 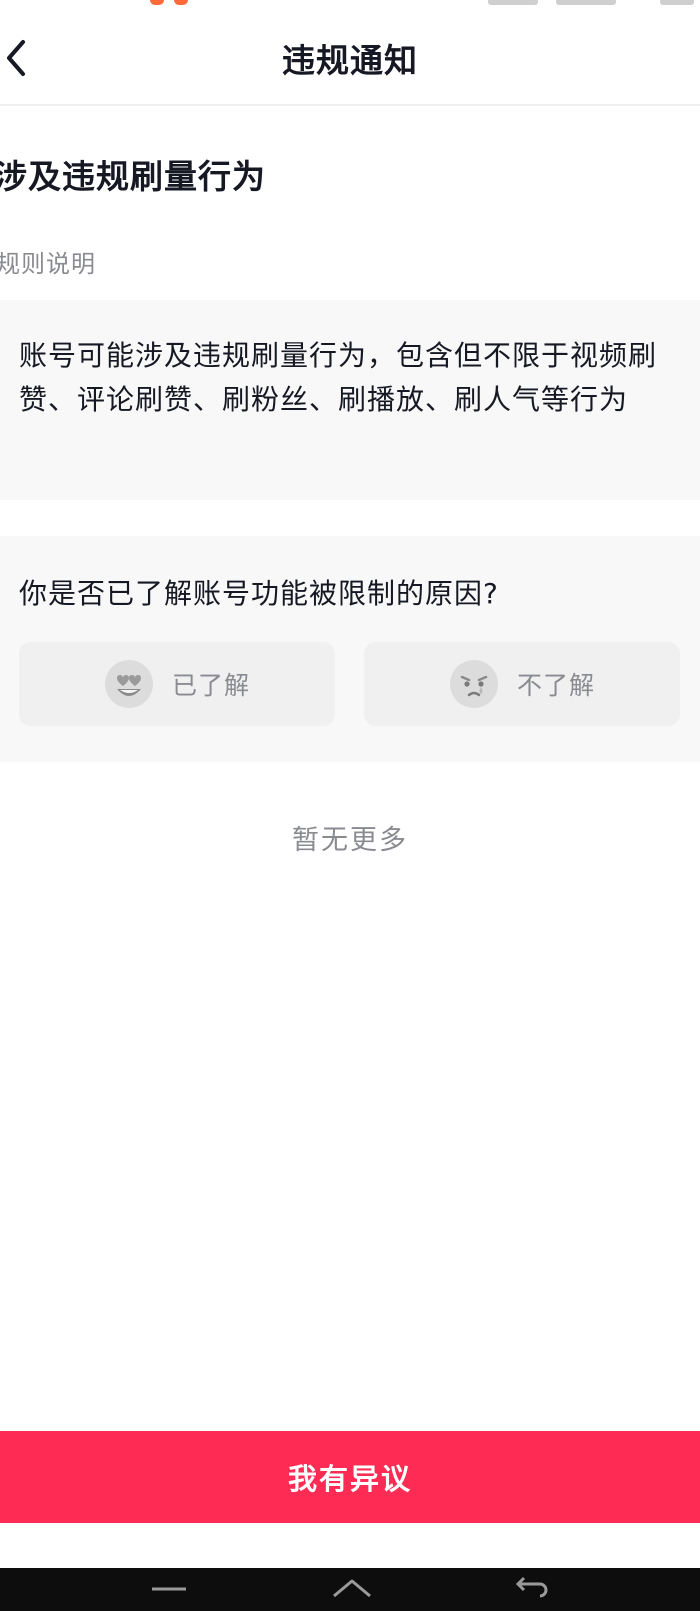 What do you see at coordinates (555, 685) in the screenshot?
I see `not-understood-label: 不了解` at bounding box center [555, 685].